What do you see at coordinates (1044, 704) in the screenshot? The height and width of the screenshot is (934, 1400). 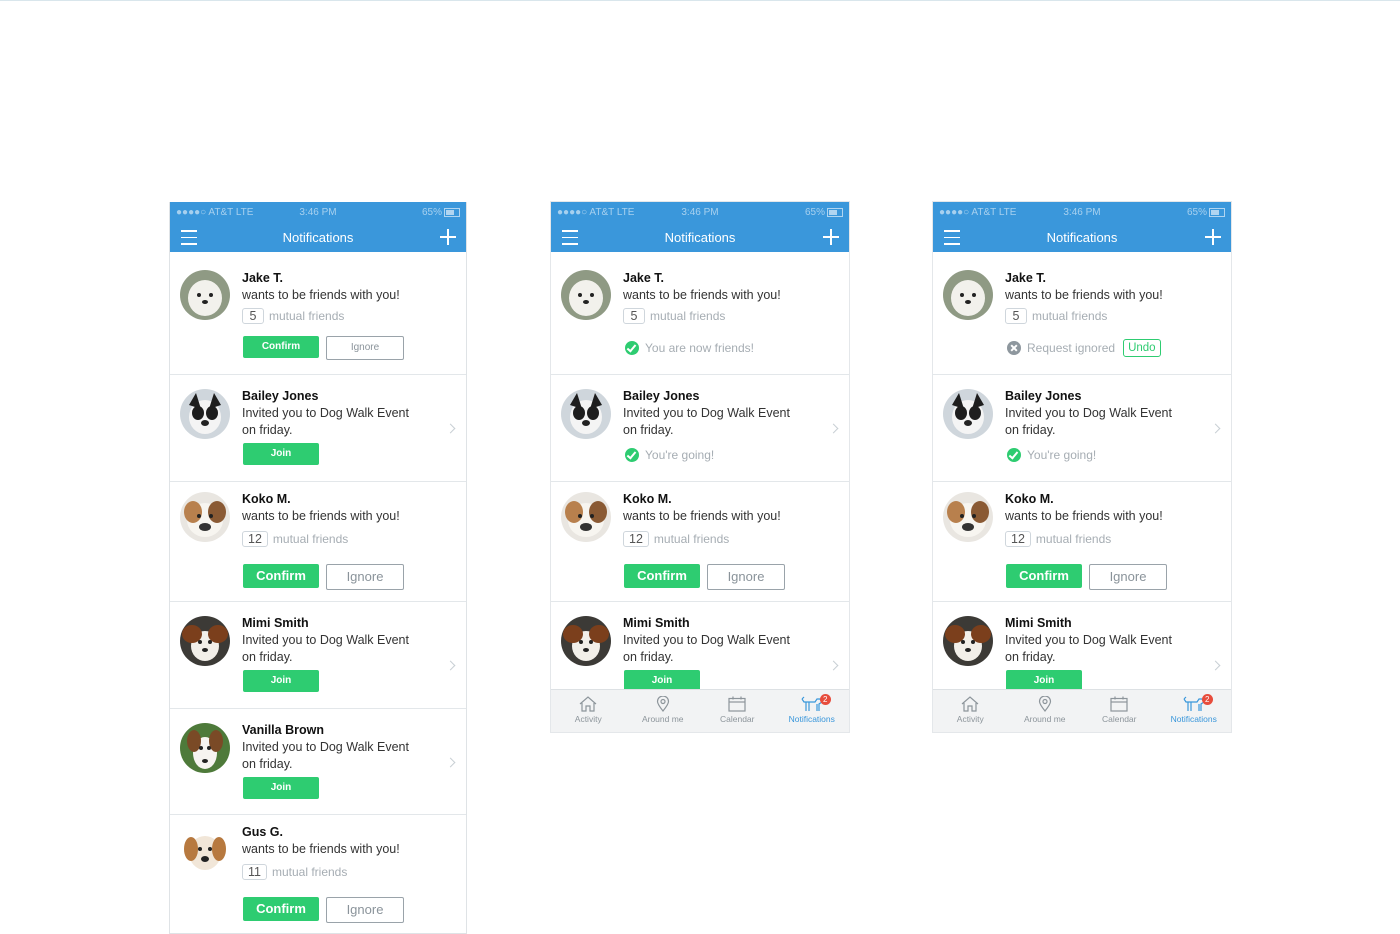 I see `map-pin-icon` at bounding box center [1044, 704].